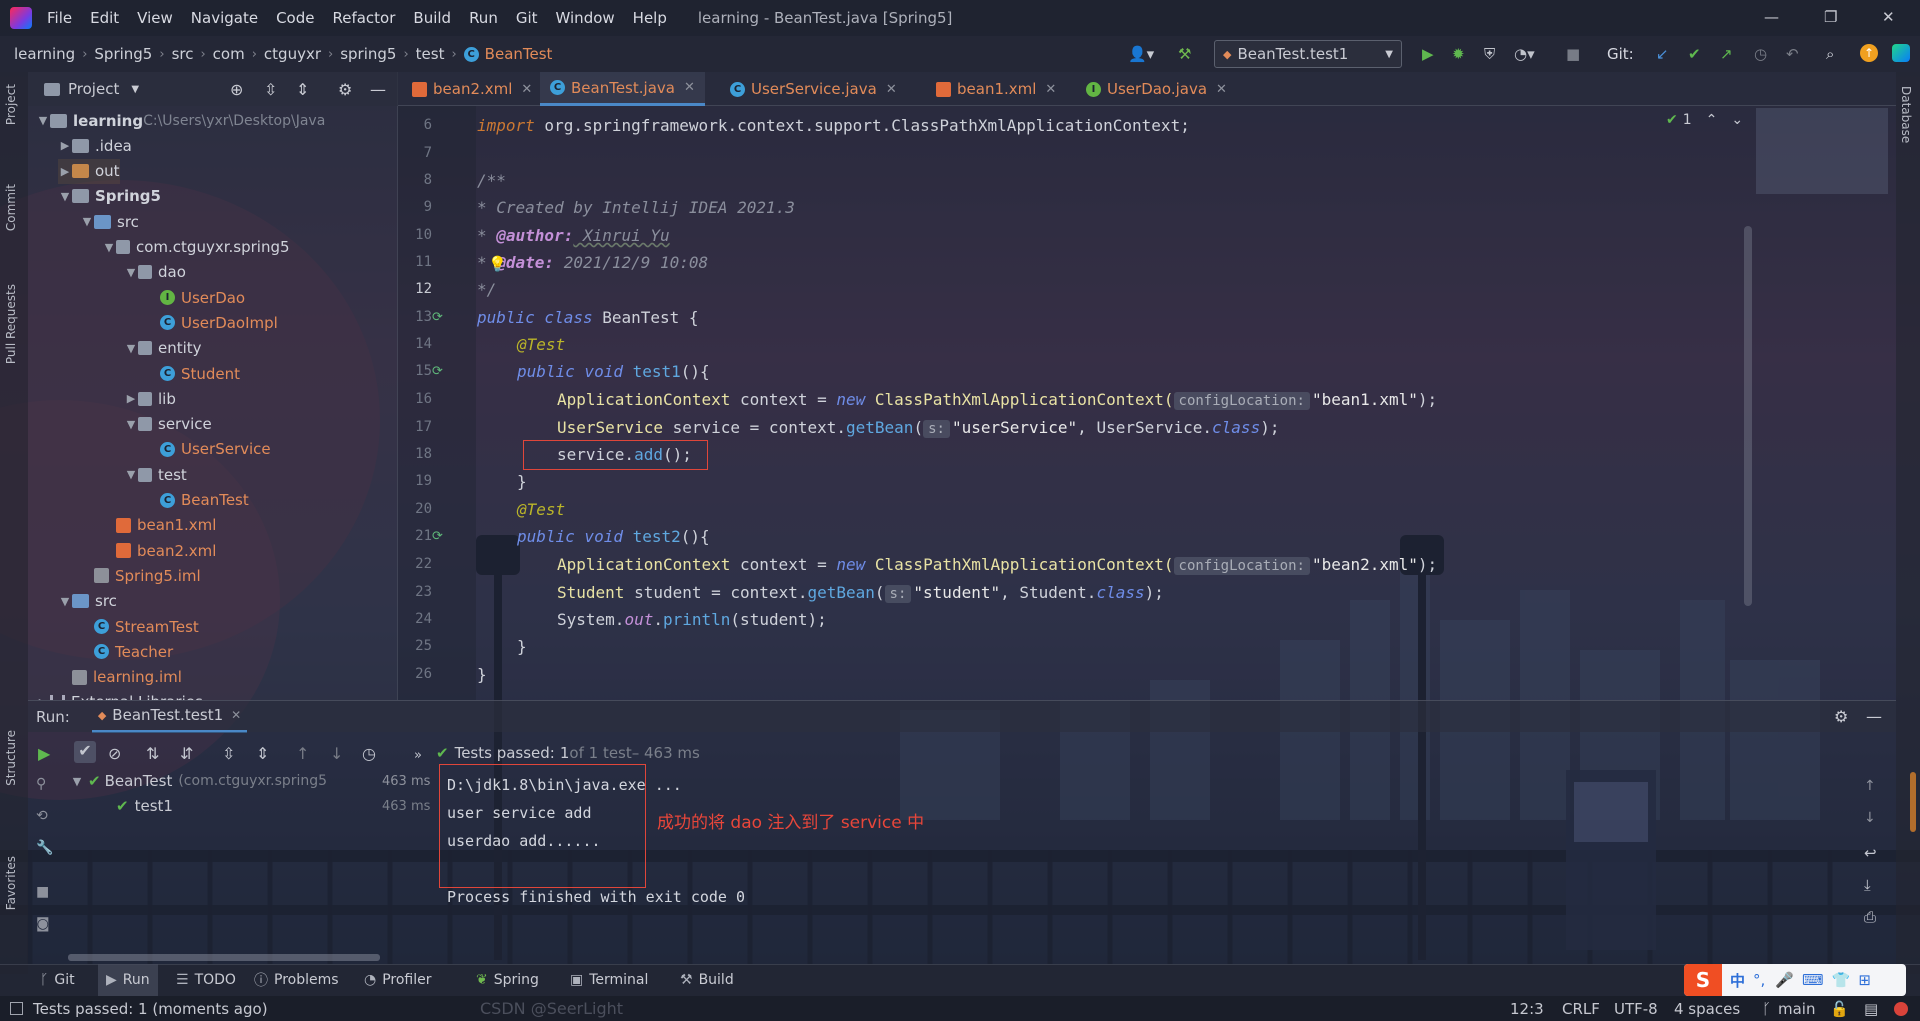 This screenshot has height=1021, width=1920. Describe the element at coordinates (155, 18) in the screenshot. I see `menu-view: View` at that location.